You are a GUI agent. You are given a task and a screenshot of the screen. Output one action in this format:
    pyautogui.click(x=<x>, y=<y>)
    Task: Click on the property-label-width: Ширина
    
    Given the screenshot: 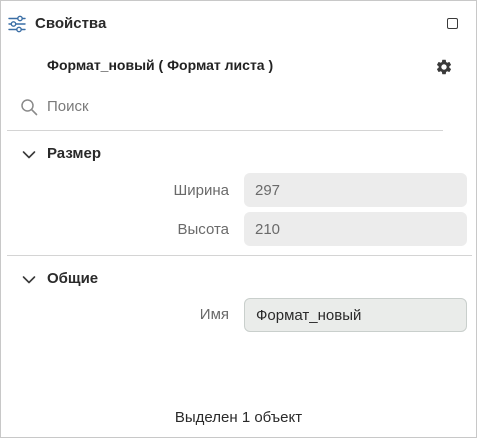 What is the action you would take?
    pyautogui.click(x=201, y=190)
    